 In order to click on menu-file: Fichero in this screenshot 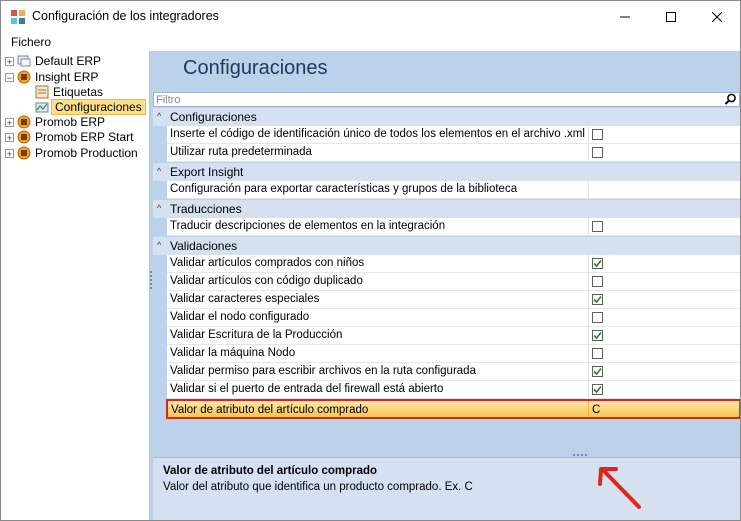, I will do `click(31, 42)`.